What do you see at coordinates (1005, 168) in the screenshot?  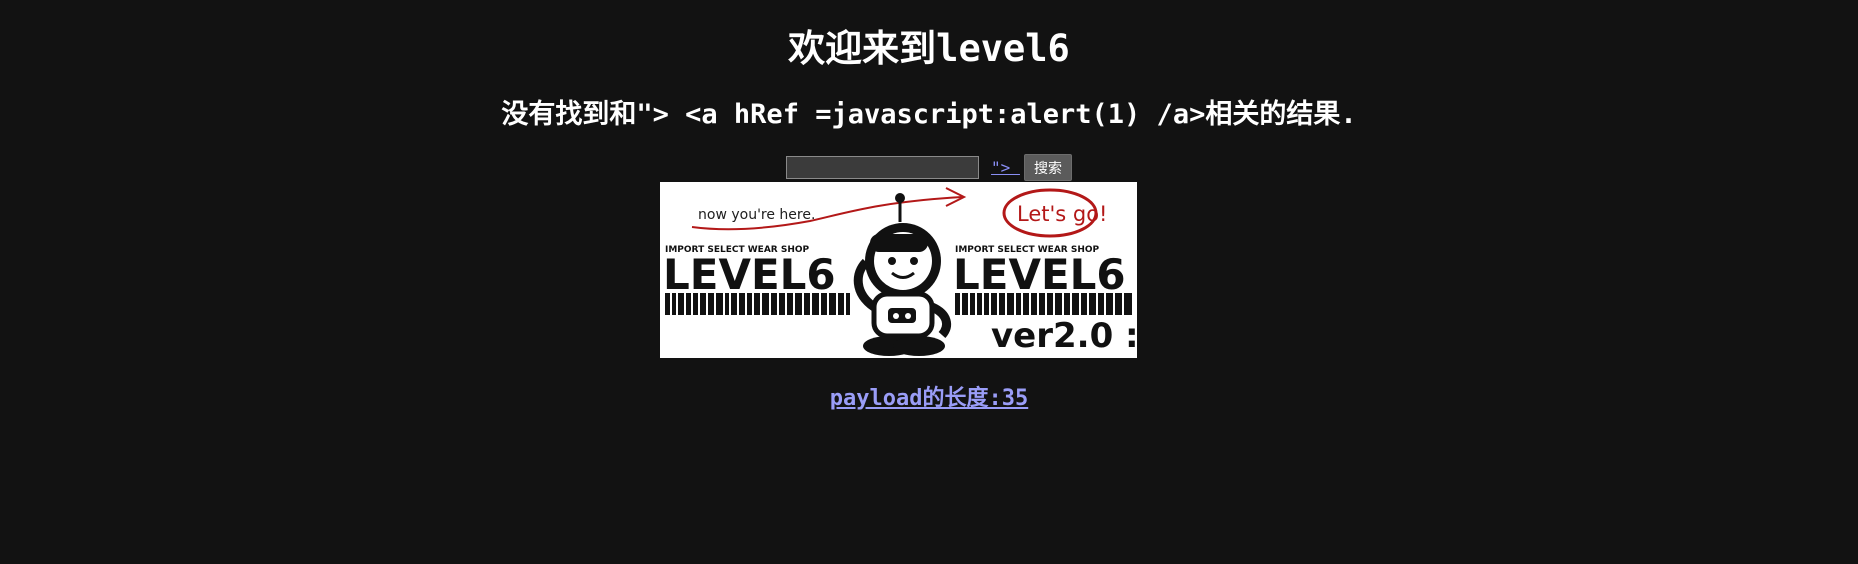 I see `injected-link: ">` at bounding box center [1005, 168].